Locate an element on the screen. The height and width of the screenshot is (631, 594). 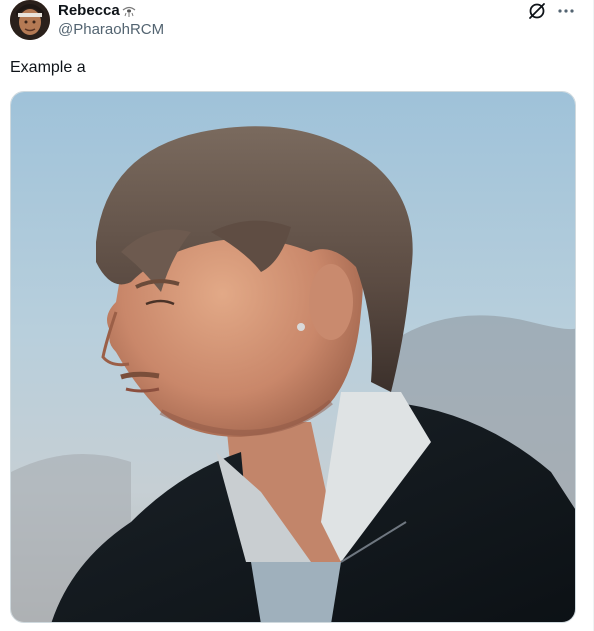
post-text: Example a is located at coordinates (48, 67).